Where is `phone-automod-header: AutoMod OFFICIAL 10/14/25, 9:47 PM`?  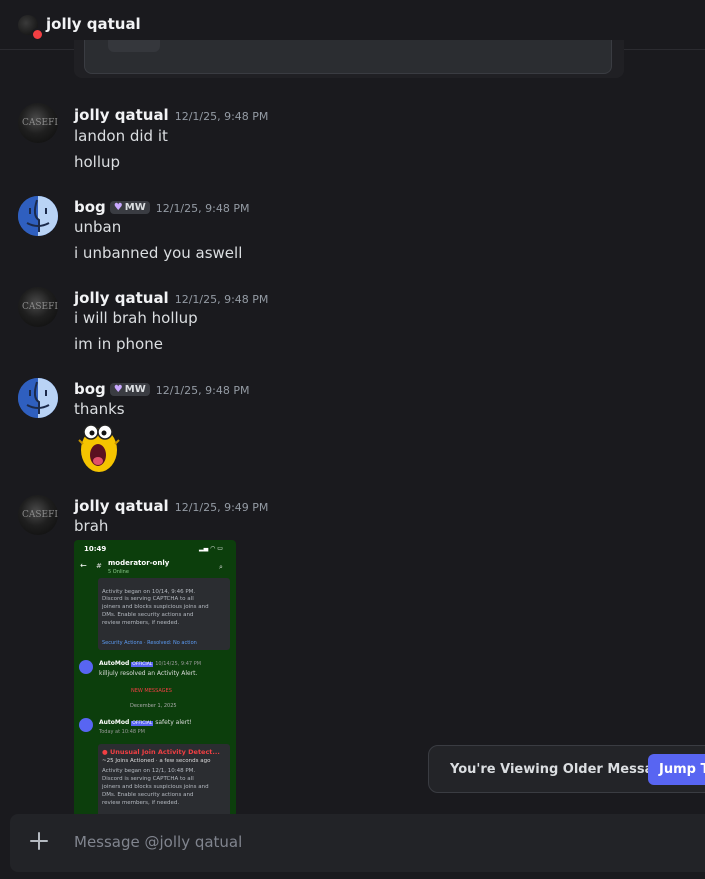 phone-automod-header: AutoMod OFFICIAL 10/14/25, 9:47 PM is located at coordinates (150, 663).